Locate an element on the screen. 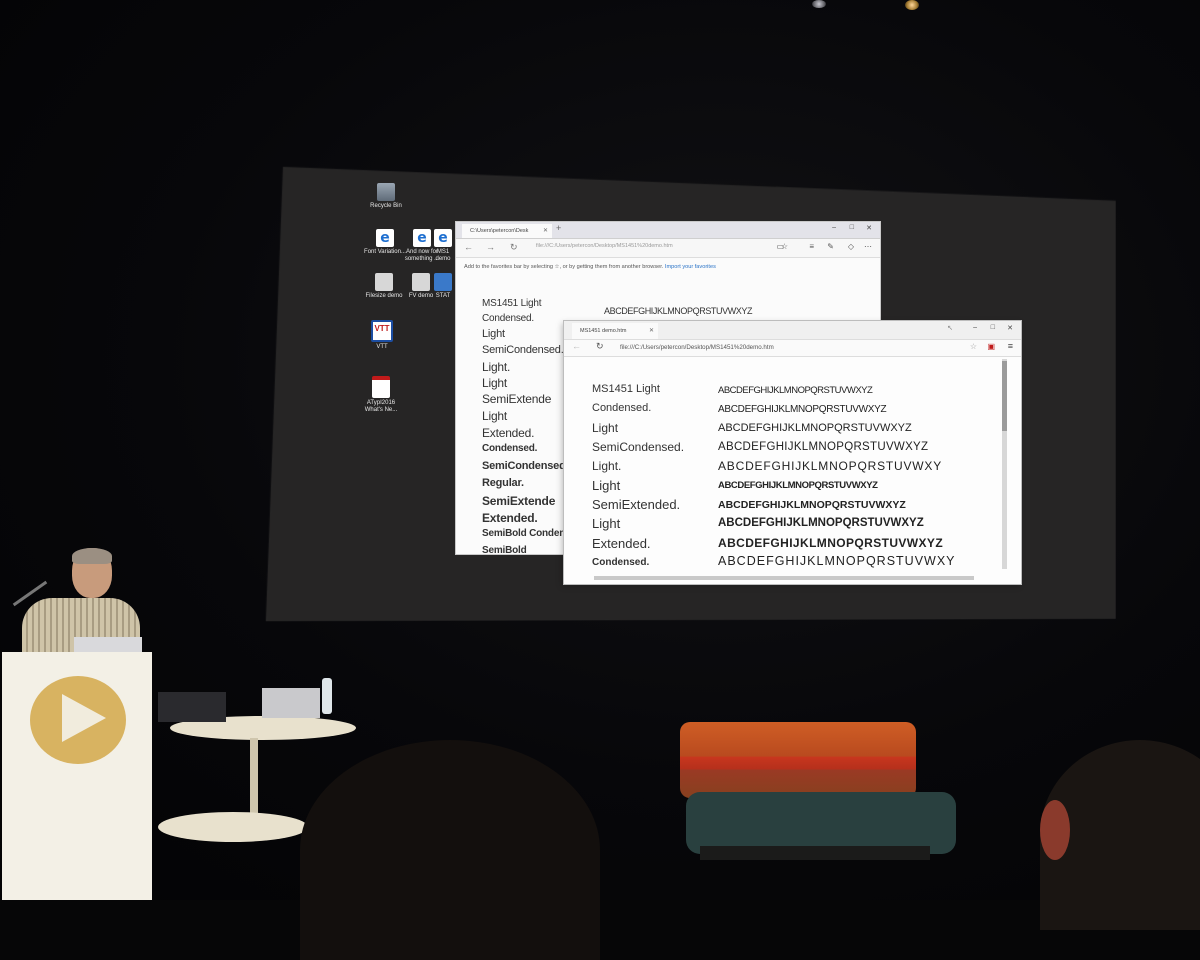 This screenshot has height=960, width=1200. import-favorites-link: Import your favorites is located at coordinates (690, 267).